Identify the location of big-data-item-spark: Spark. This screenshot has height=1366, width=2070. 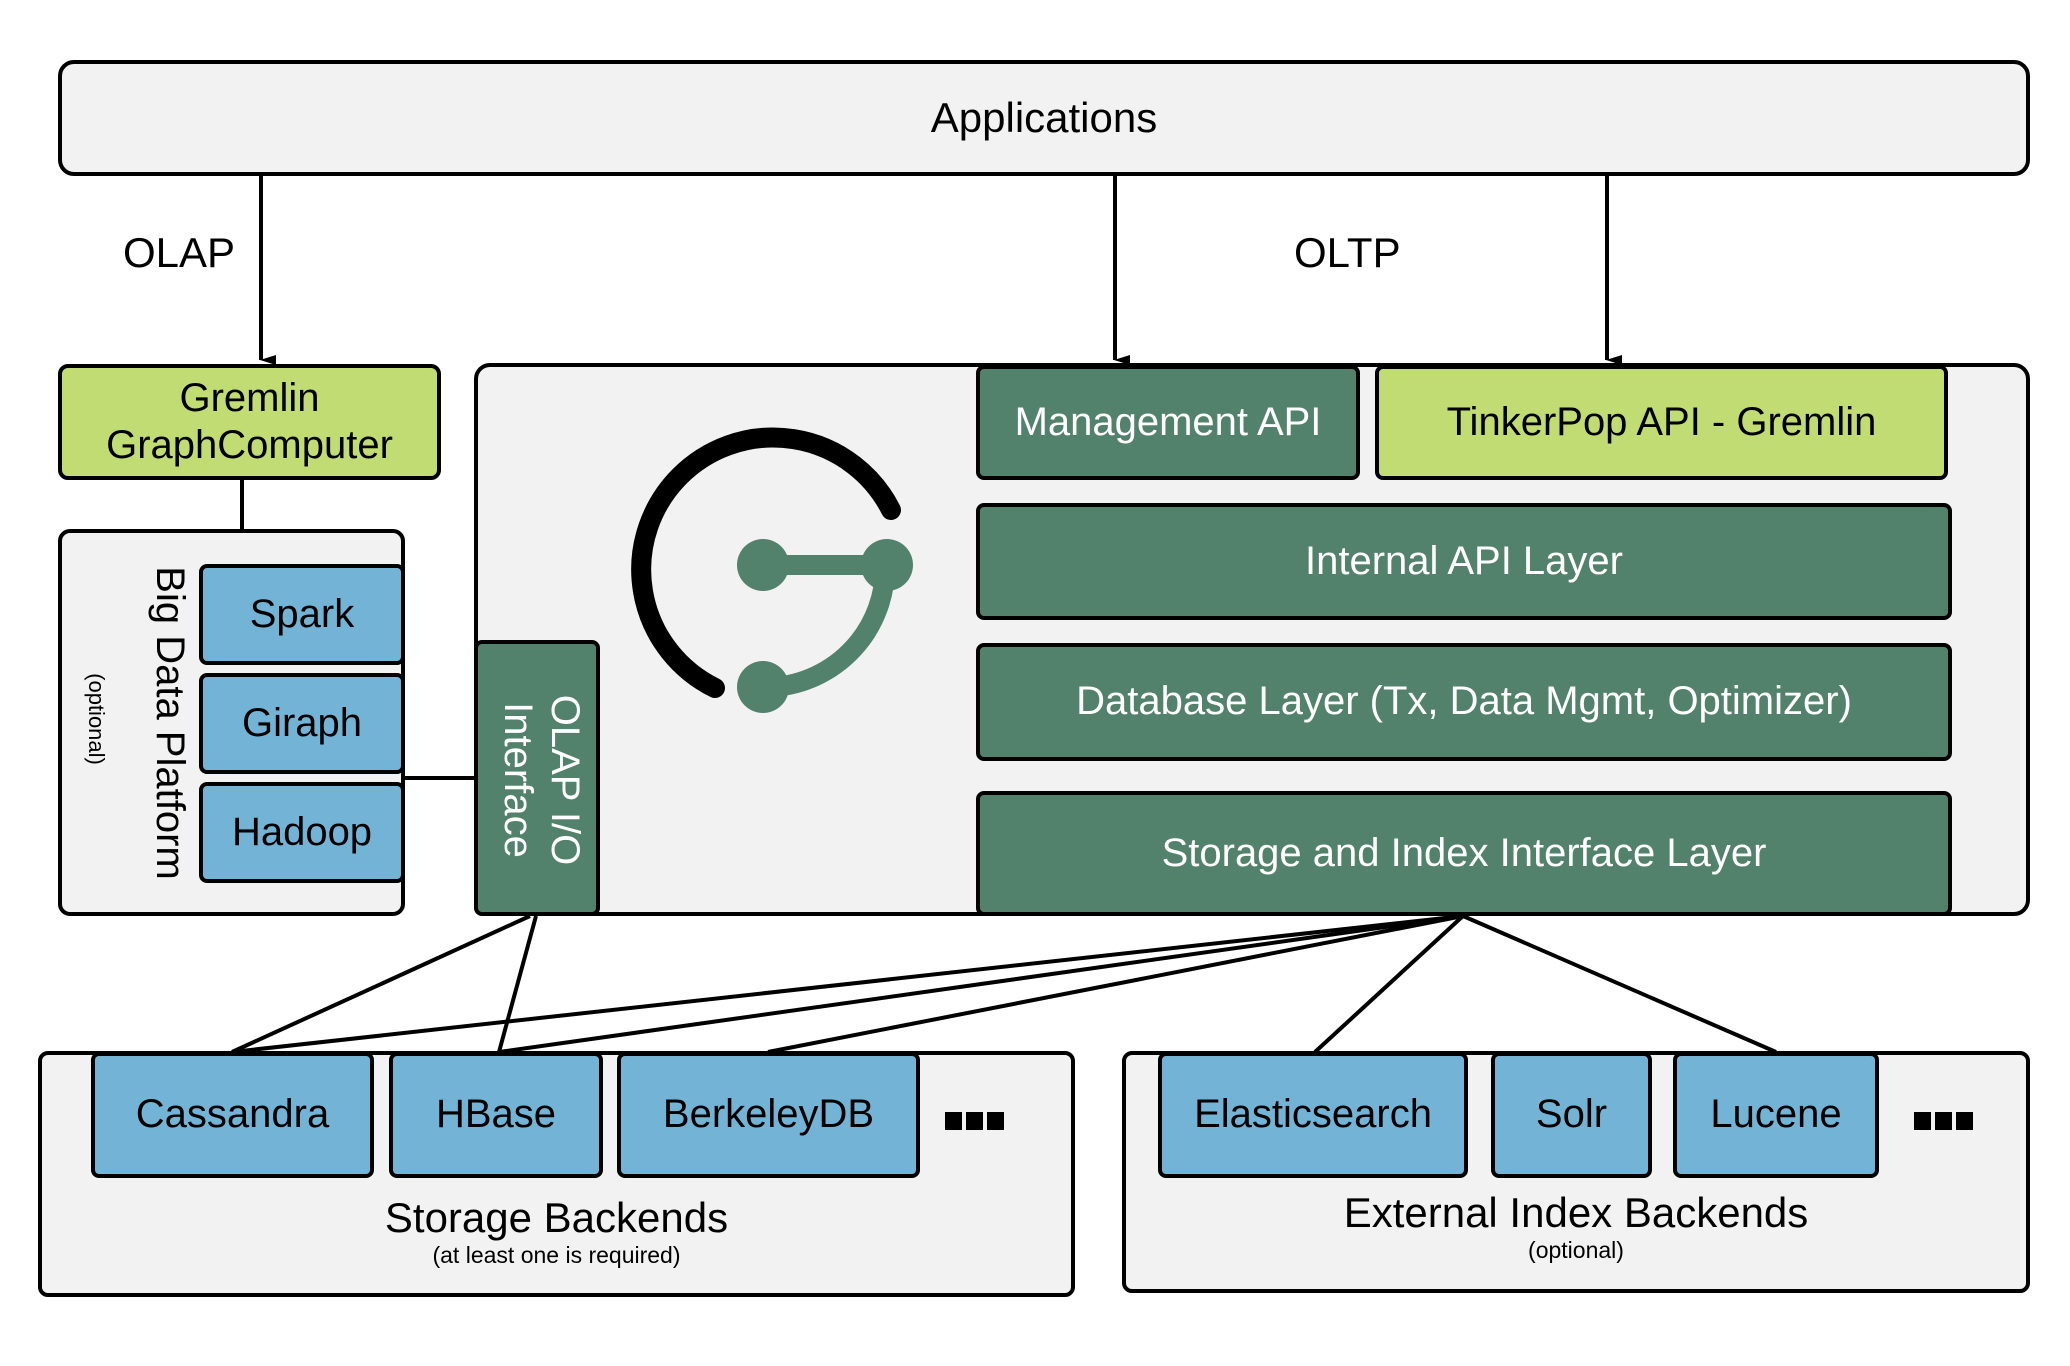
(302, 614).